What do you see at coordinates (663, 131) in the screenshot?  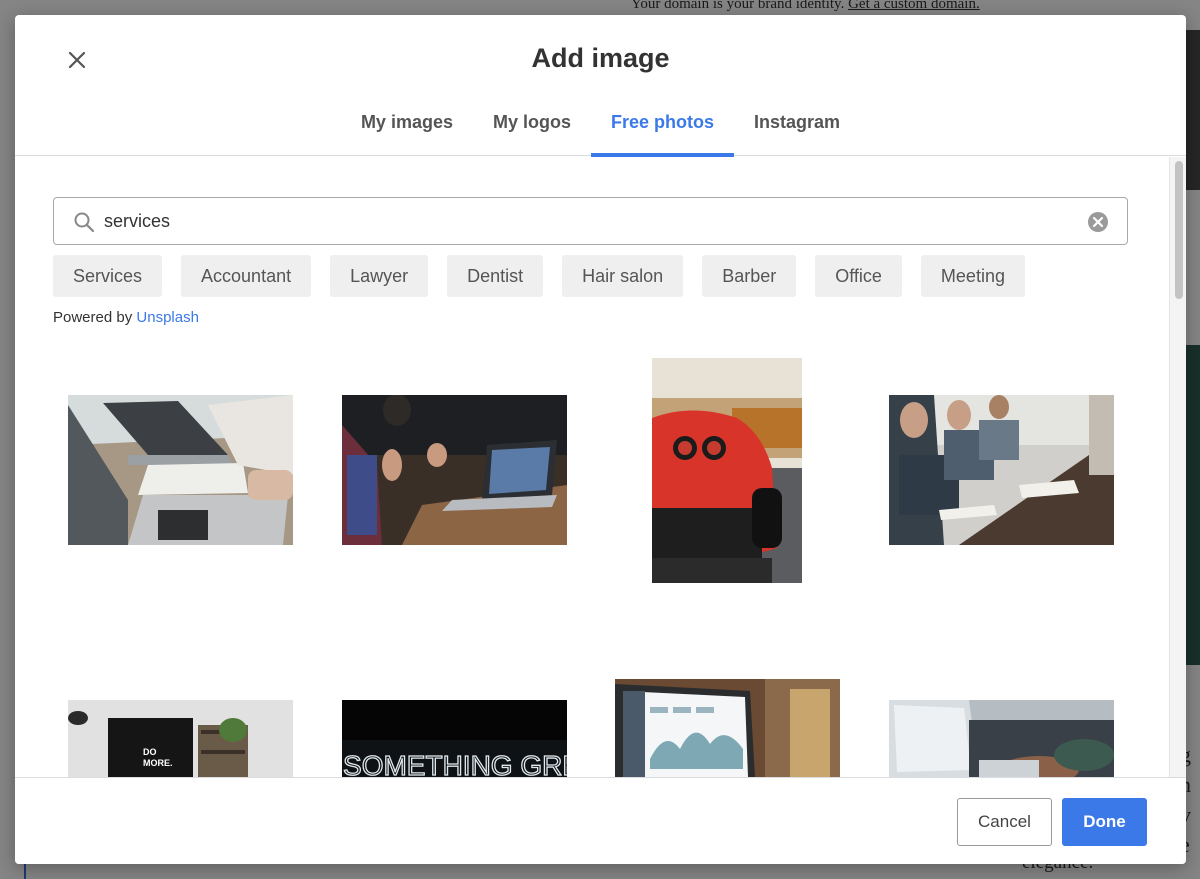 I see `tab-free-photos: Free photos` at bounding box center [663, 131].